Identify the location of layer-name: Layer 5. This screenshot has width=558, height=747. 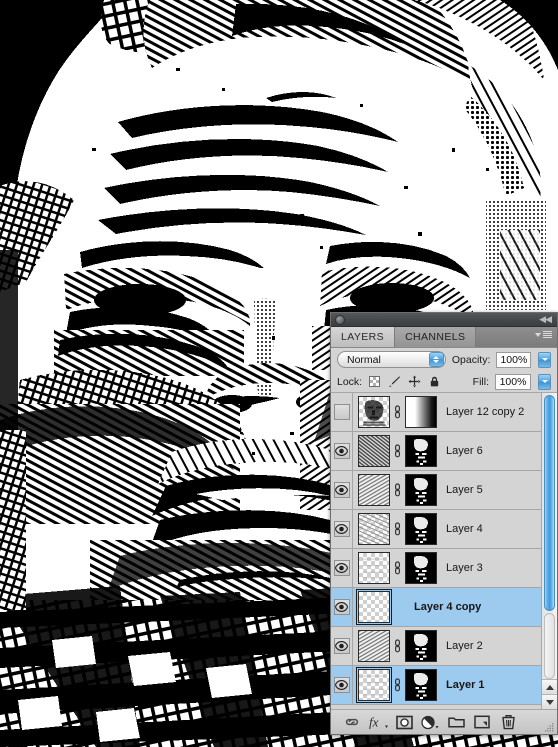
(489, 490).